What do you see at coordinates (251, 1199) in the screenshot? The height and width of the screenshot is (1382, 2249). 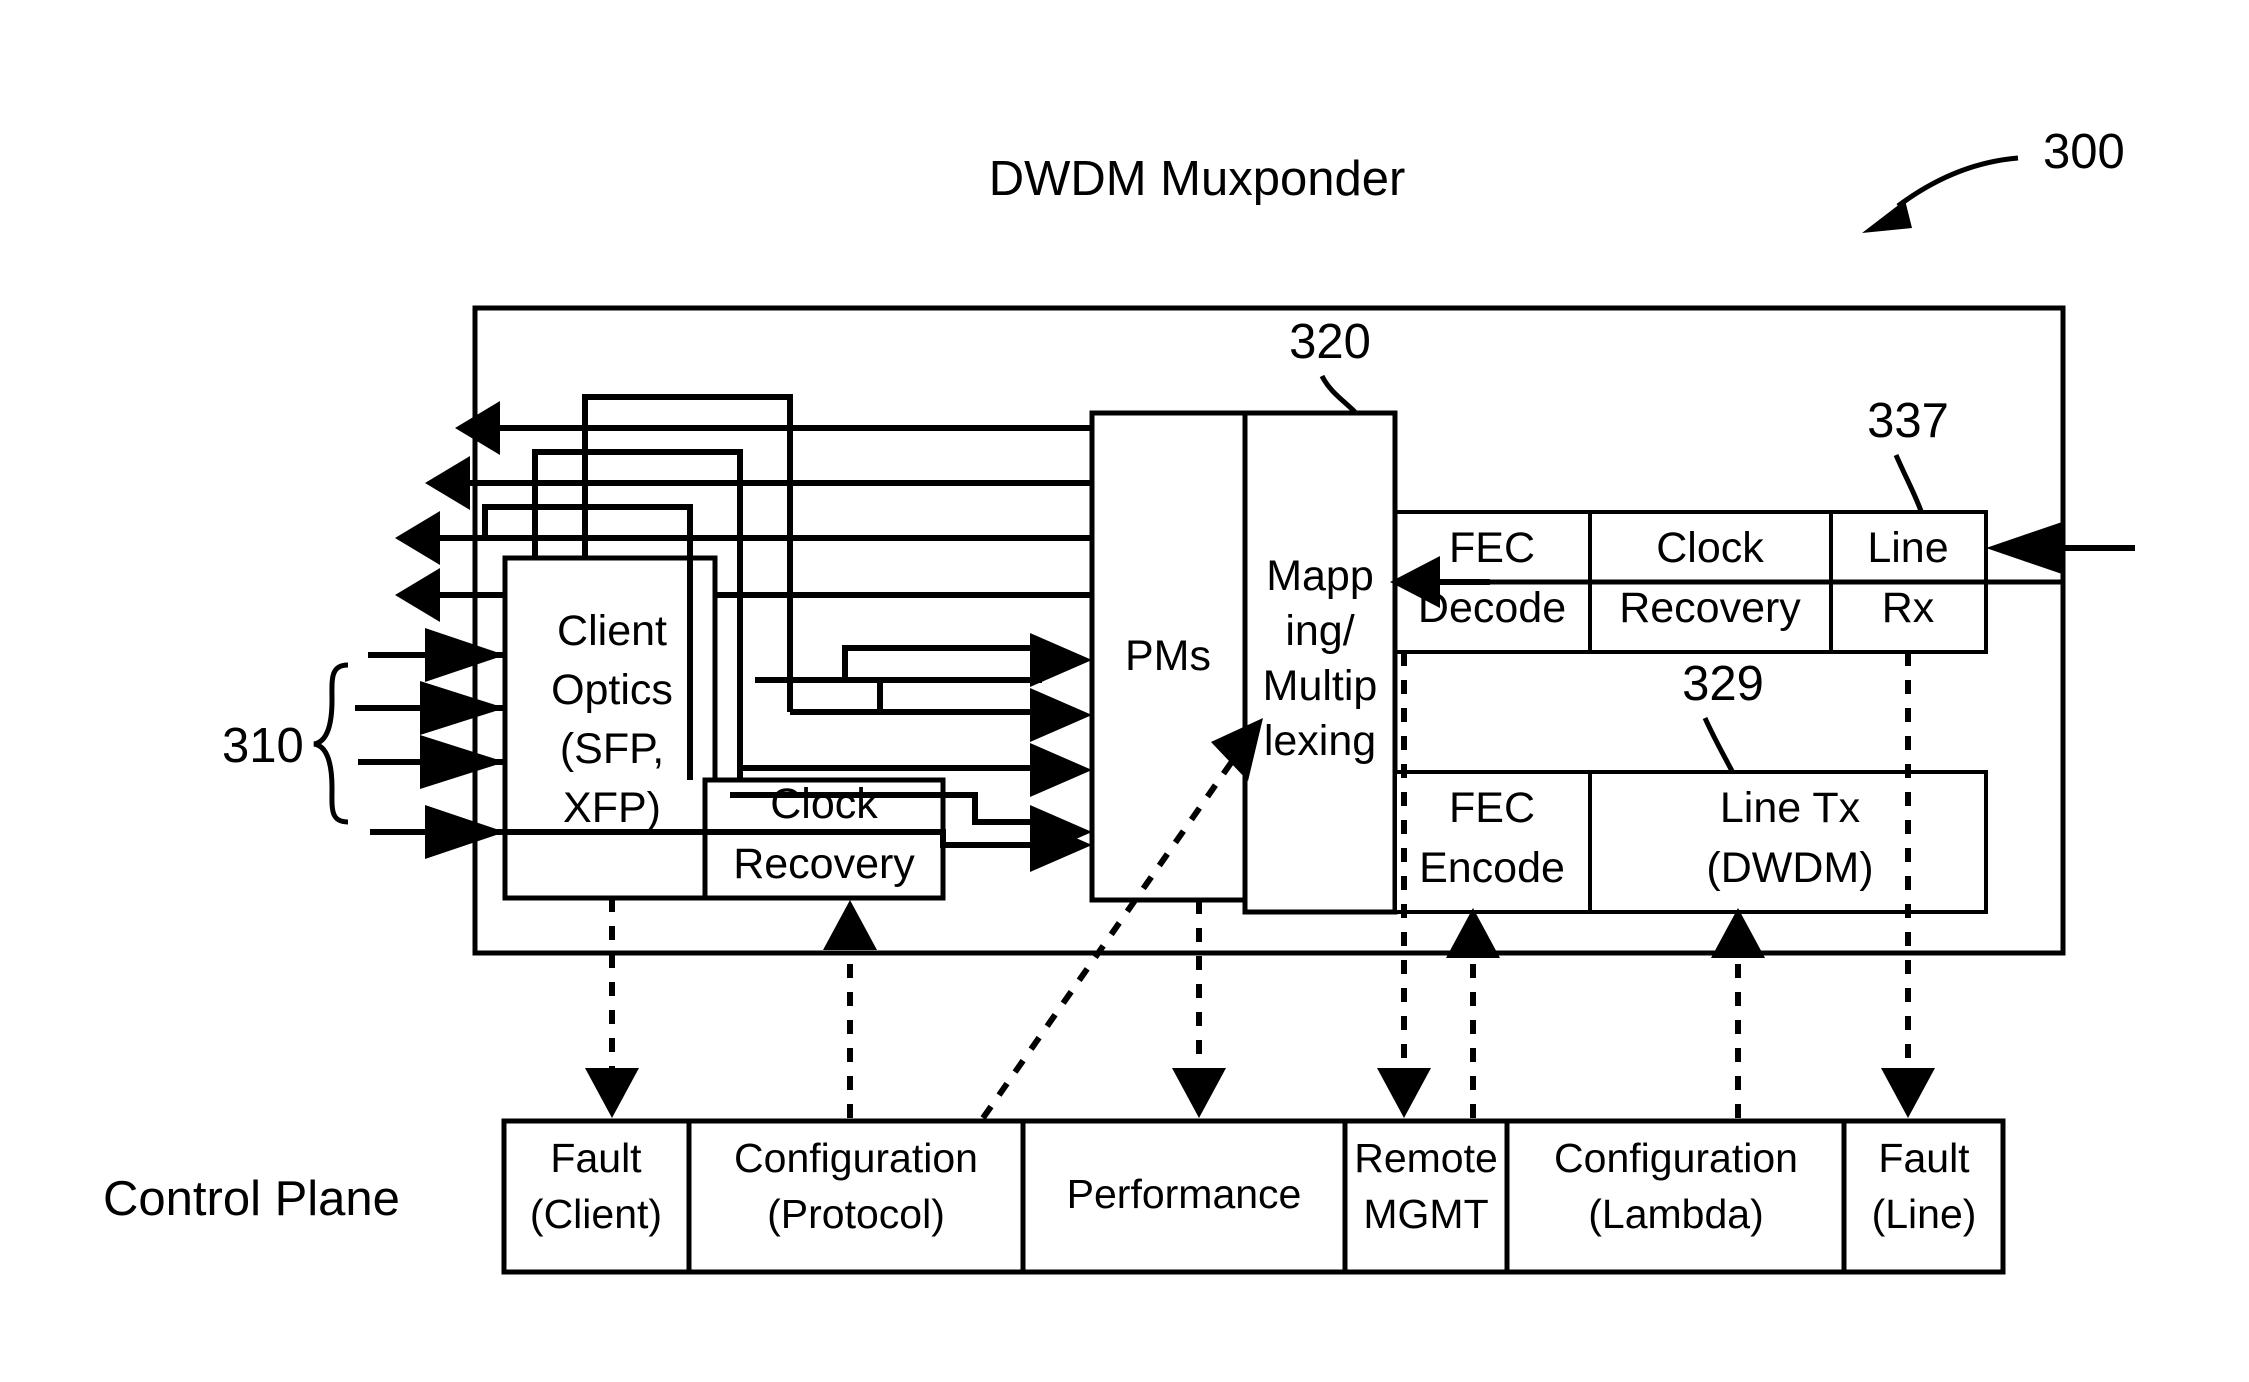 I see `control-plane-label: Control Plane` at bounding box center [251, 1199].